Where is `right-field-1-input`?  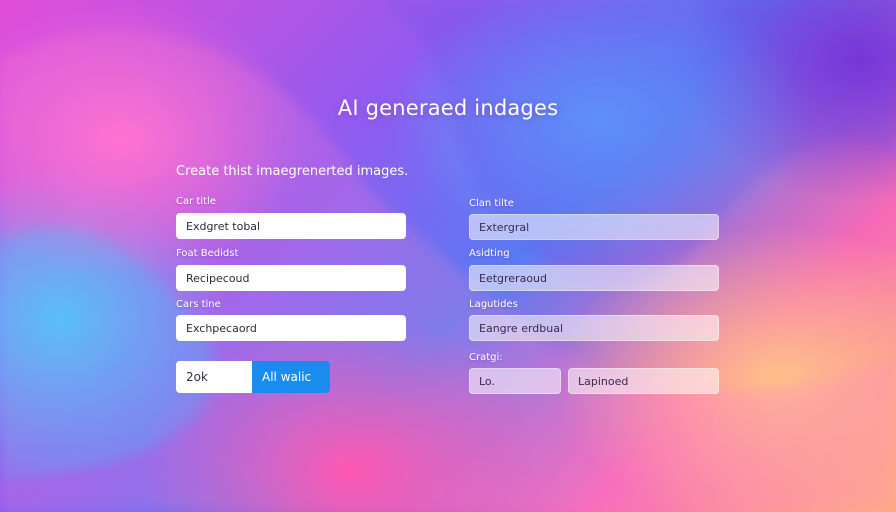 right-field-1-input is located at coordinates (594, 227).